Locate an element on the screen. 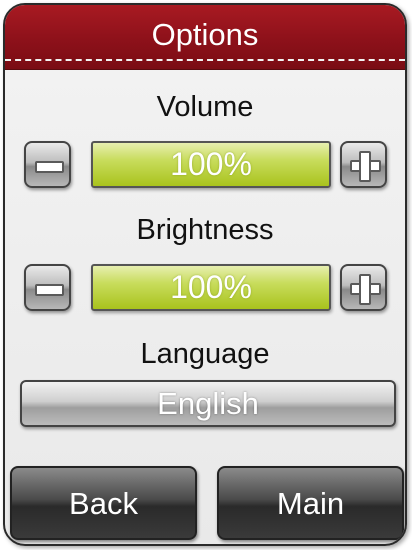  language-label: Language is located at coordinates (205, 354).